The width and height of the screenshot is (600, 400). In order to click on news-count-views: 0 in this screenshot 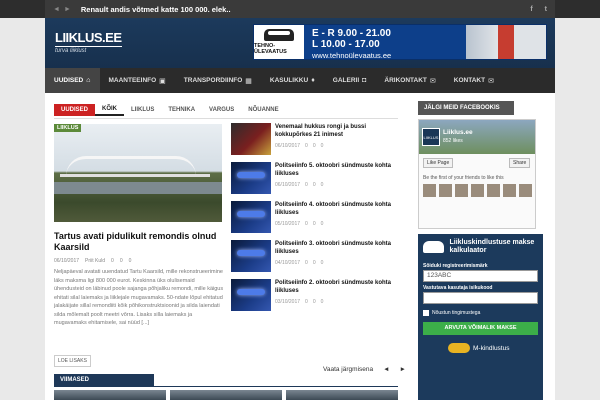, I will do `click(306, 302)`.